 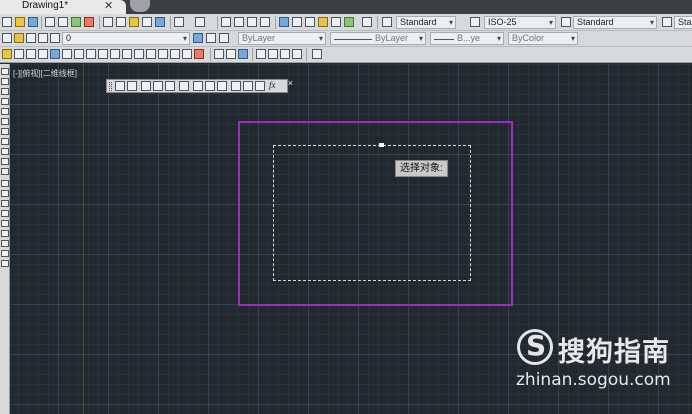 What do you see at coordinates (282, 38) in the screenshot?
I see `color-select: ByLayer ▾` at bounding box center [282, 38].